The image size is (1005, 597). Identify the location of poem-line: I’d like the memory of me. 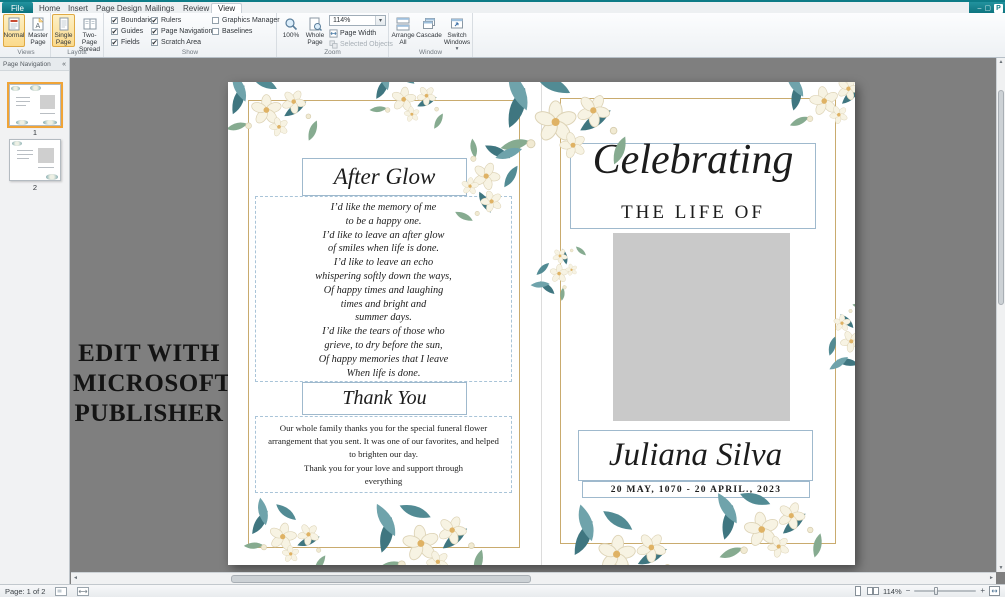
(383, 207).